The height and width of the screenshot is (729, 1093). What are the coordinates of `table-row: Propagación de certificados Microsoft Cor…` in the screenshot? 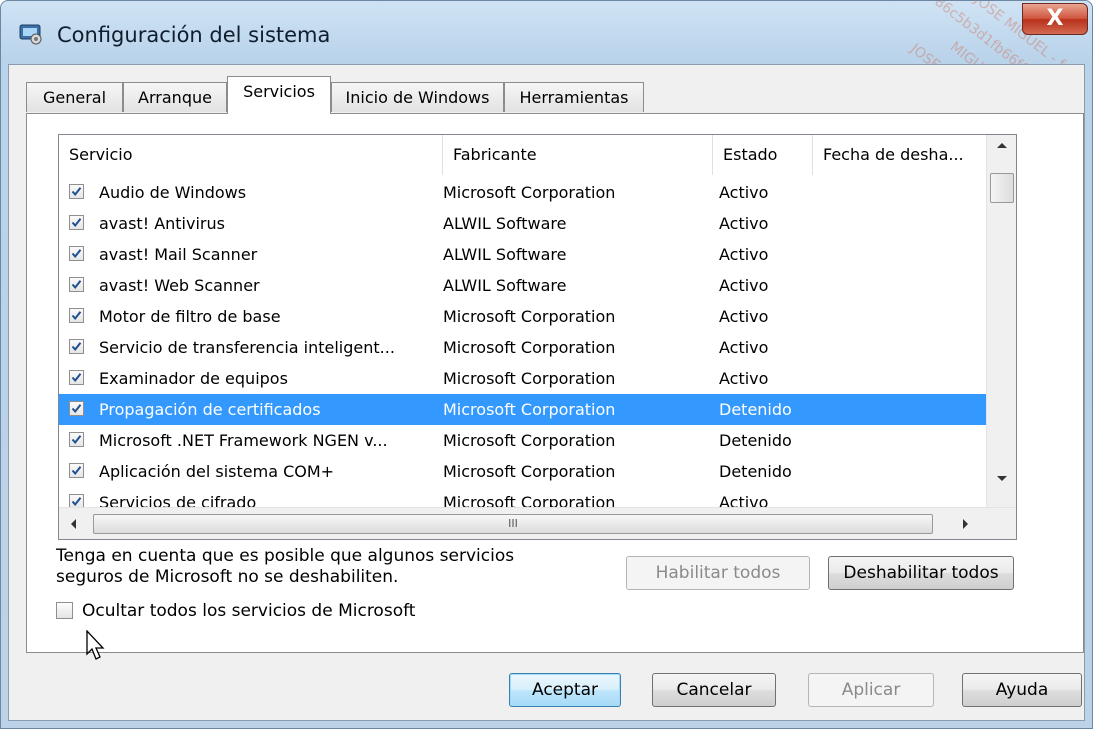 It's located at (522, 409).